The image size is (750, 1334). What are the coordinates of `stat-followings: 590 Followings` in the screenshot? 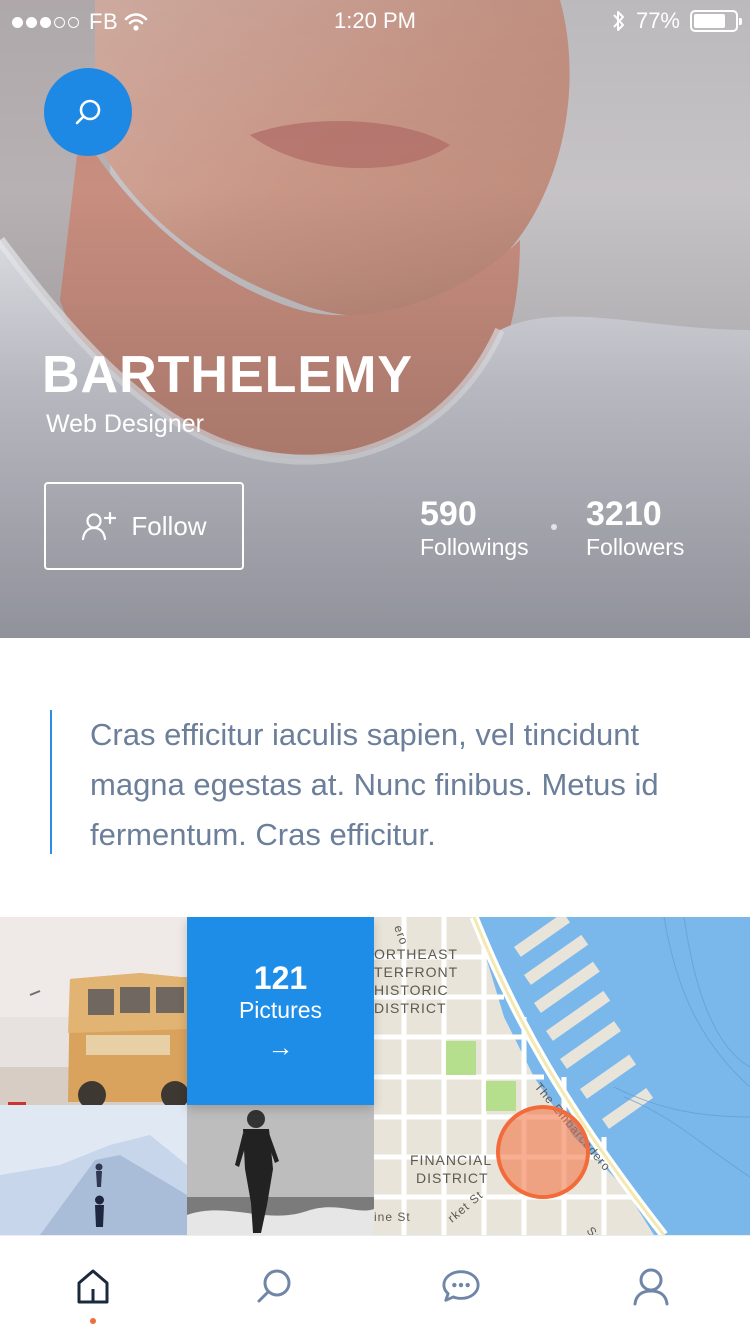 It's located at (474, 529).